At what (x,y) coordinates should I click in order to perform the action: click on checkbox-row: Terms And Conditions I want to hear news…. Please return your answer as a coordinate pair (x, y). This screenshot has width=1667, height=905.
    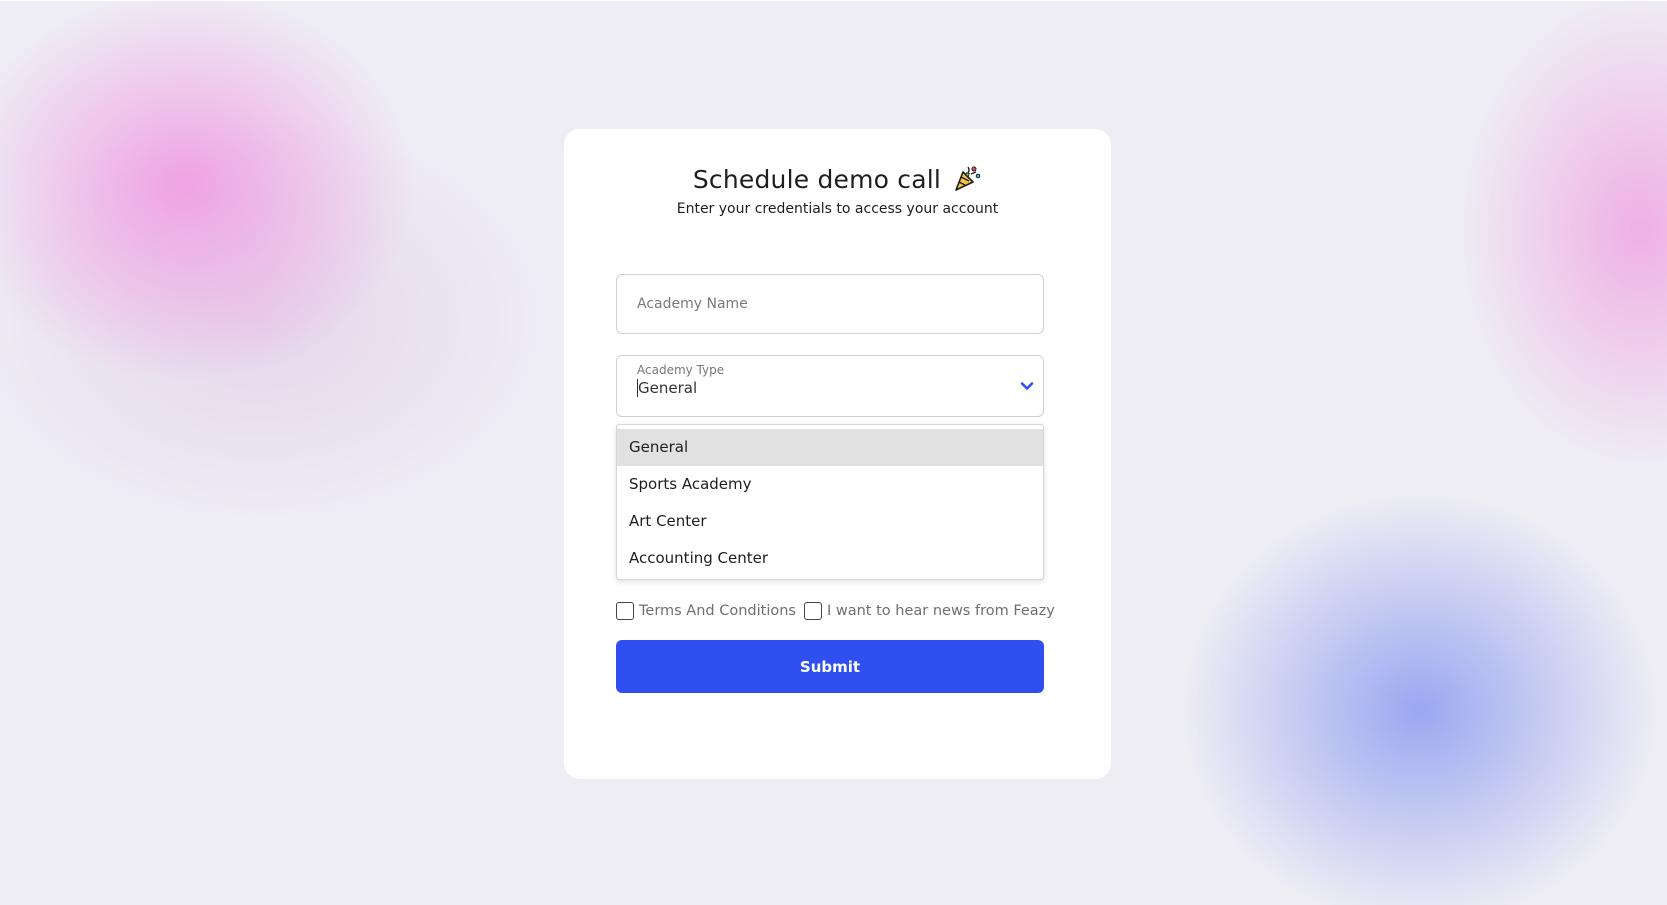
    Looking at the image, I should click on (836, 611).